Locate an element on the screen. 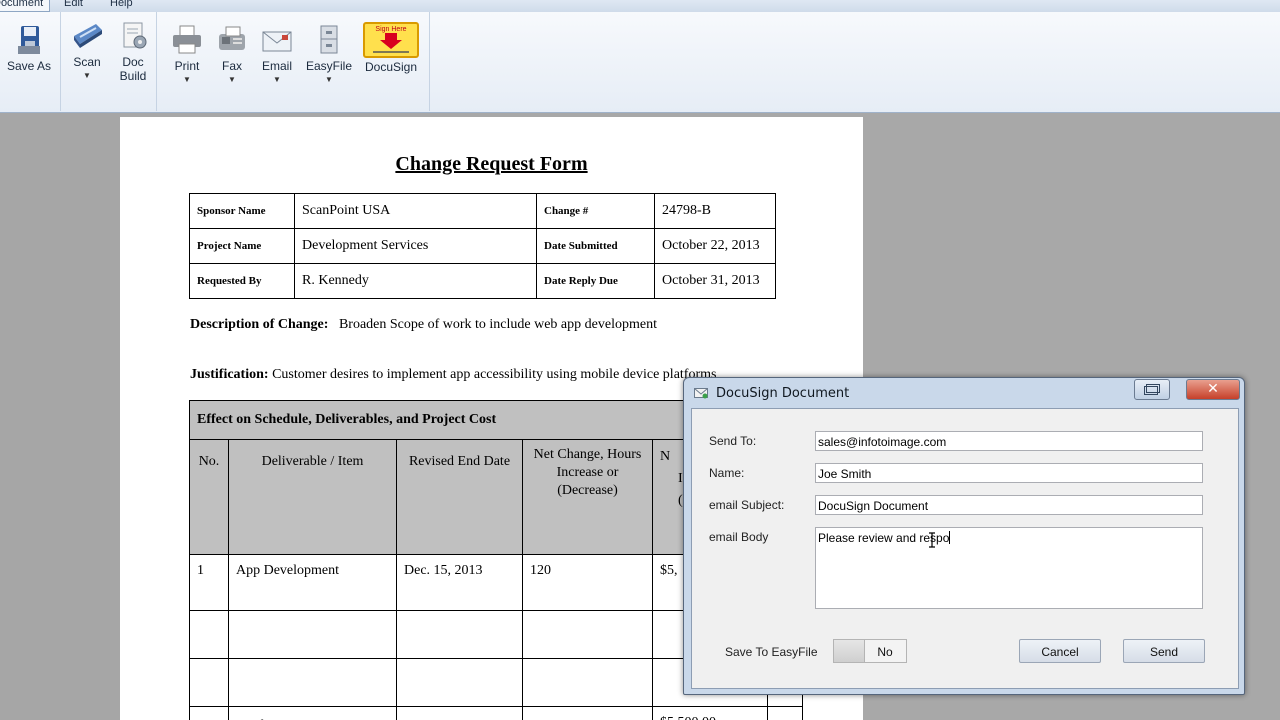  row1-end-date: Dec. 15, 2013 is located at coordinates (459, 582).